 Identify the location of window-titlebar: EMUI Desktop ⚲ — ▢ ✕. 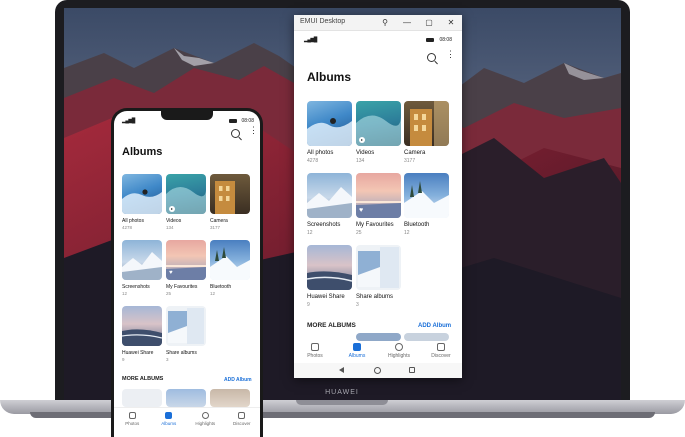
(378, 23).